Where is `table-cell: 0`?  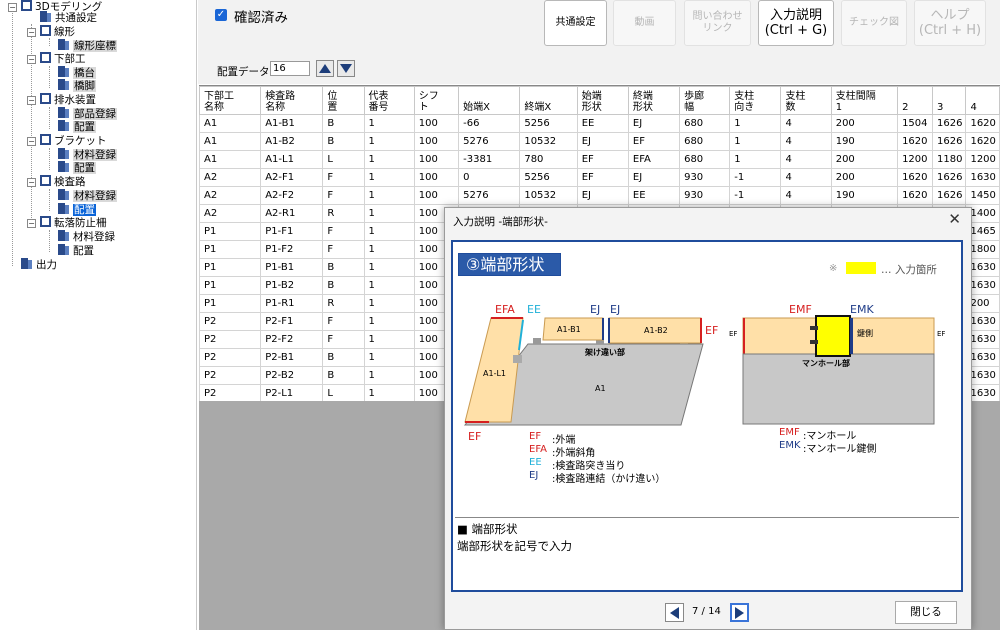
table-cell: 0 is located at coordinates (489, 177).